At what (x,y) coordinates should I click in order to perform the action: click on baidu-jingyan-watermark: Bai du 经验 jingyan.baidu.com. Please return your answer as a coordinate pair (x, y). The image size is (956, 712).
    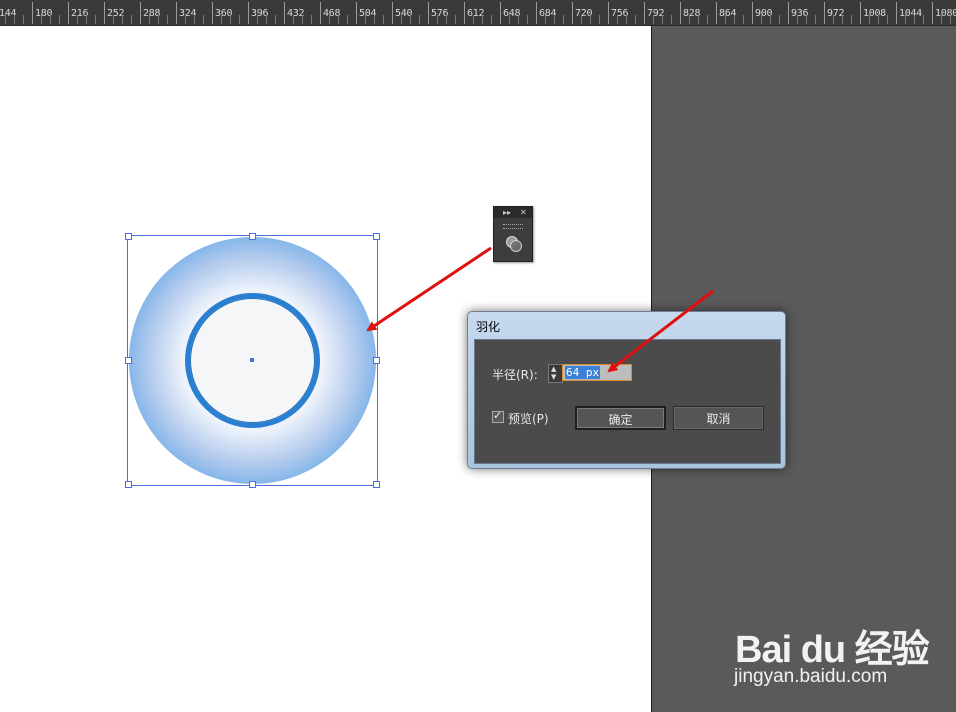
    Looking at the image, I should click on (835, 650).